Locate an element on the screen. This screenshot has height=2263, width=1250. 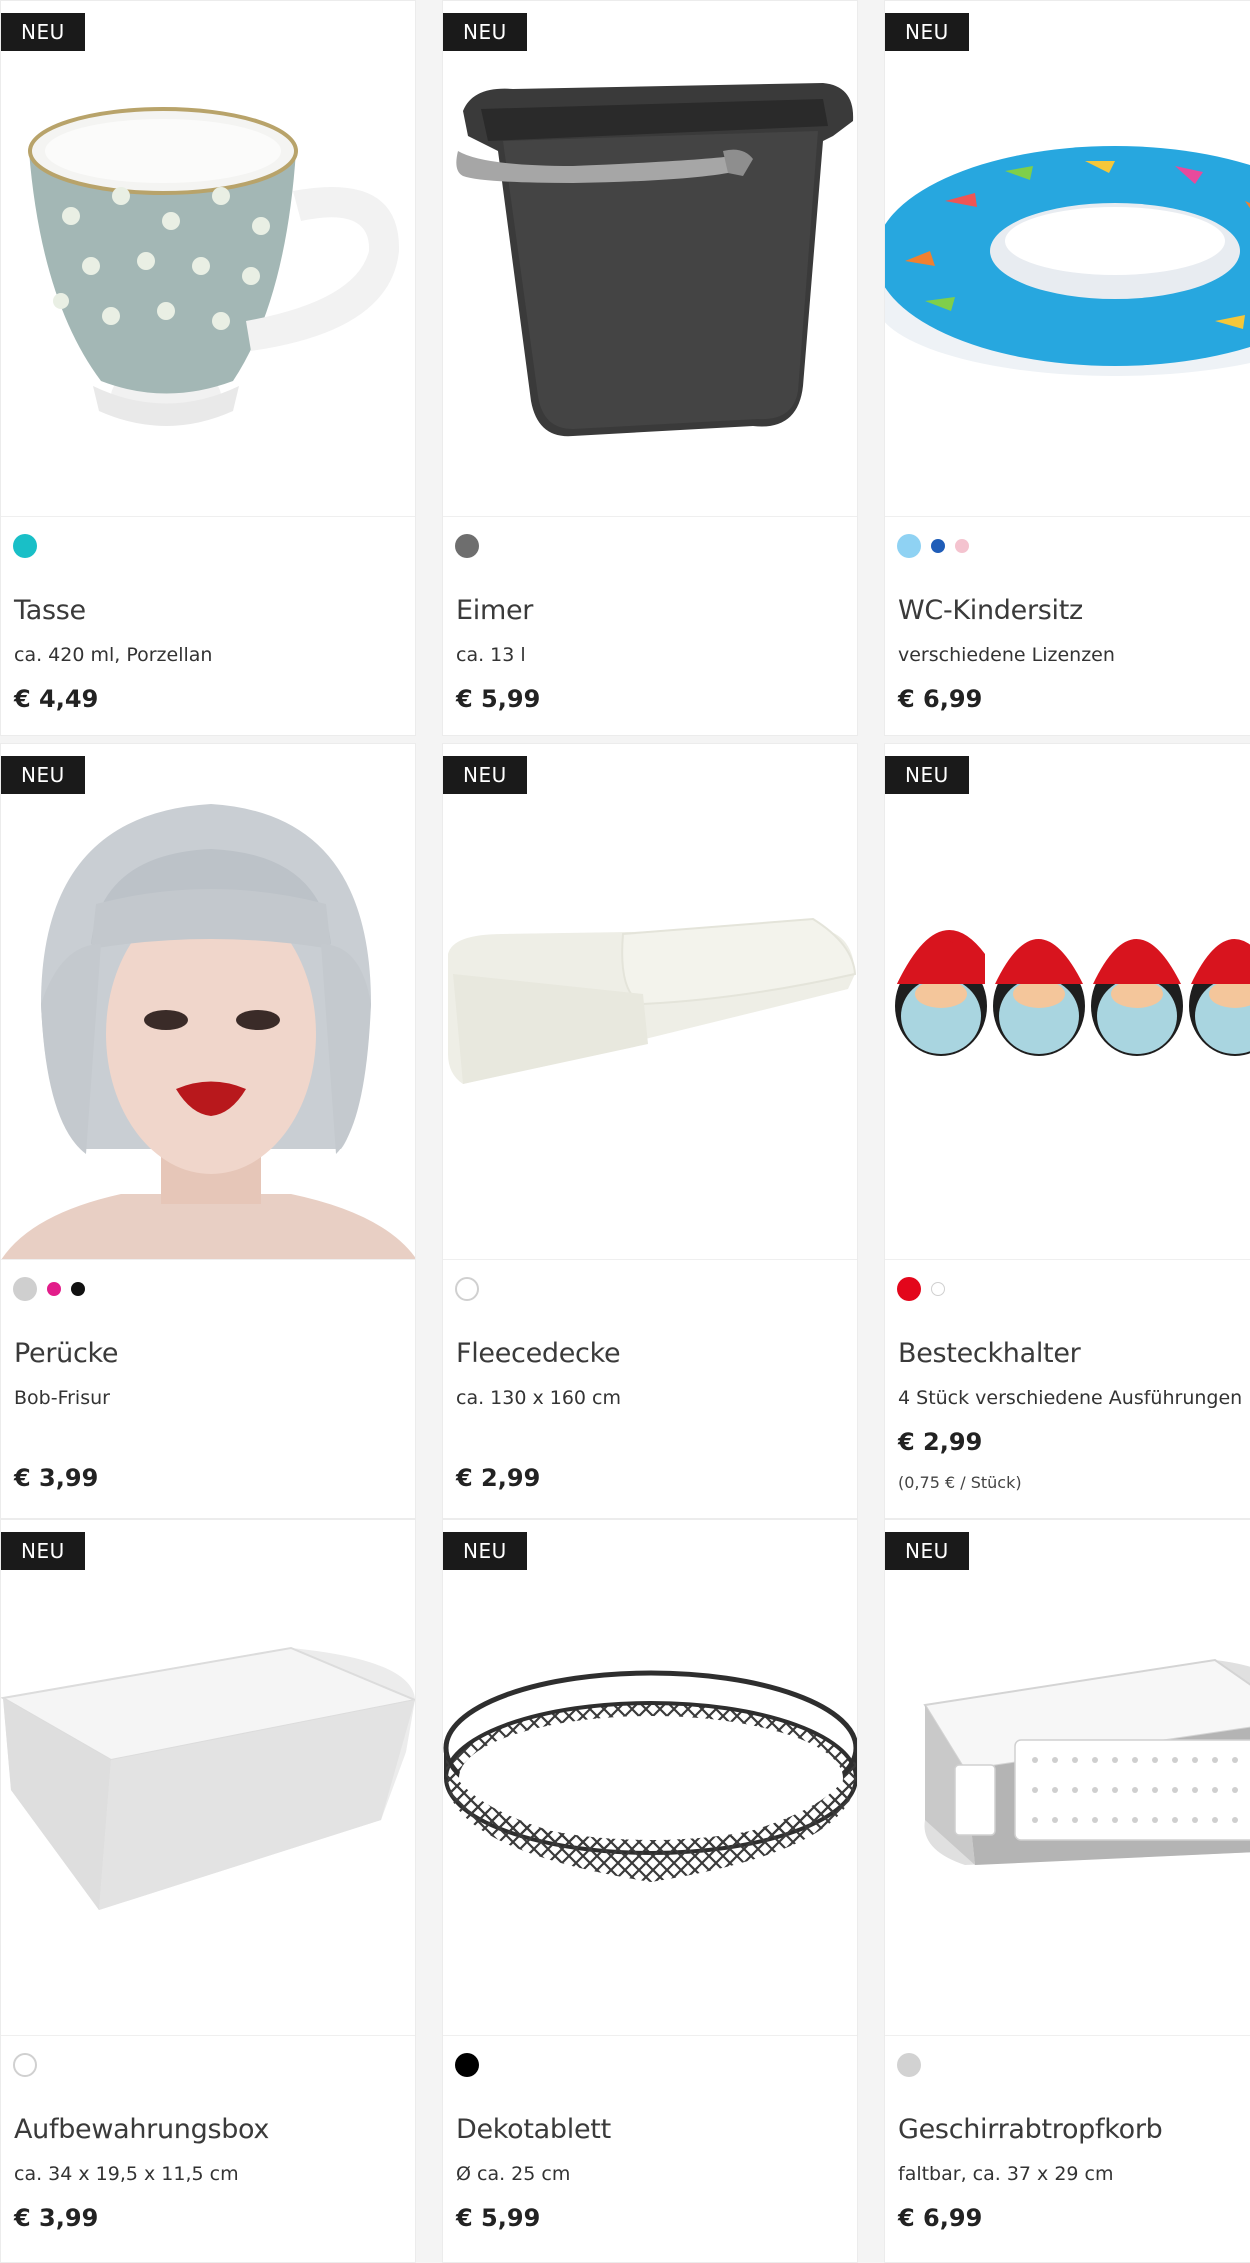
product-name: Eimer is located at coordinates (494, 610).